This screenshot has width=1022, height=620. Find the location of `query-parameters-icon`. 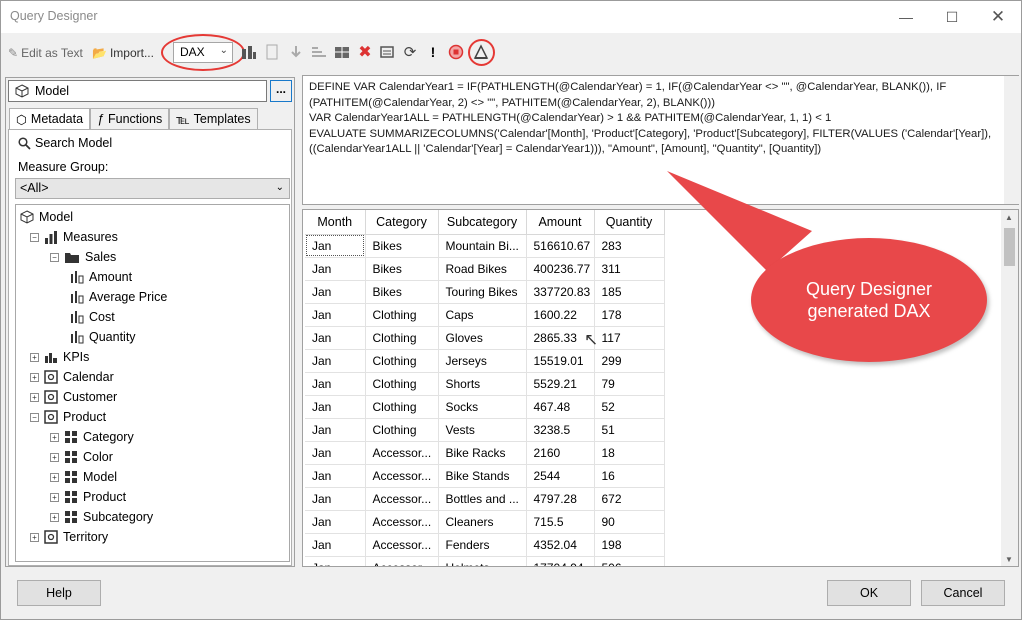

query-parameters-icon is located at coordinates (387, 52).